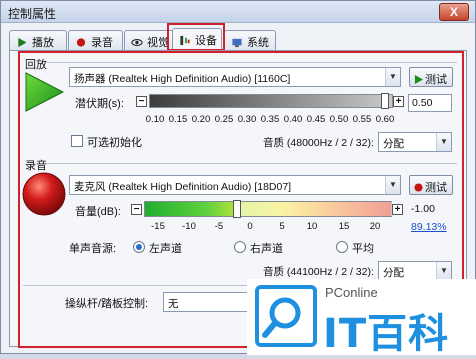 This screenshot has width=476, height=359. I want to click on recording-quality-label: 音质 (44100Hz / 2 / 32):, so click(318, 272).